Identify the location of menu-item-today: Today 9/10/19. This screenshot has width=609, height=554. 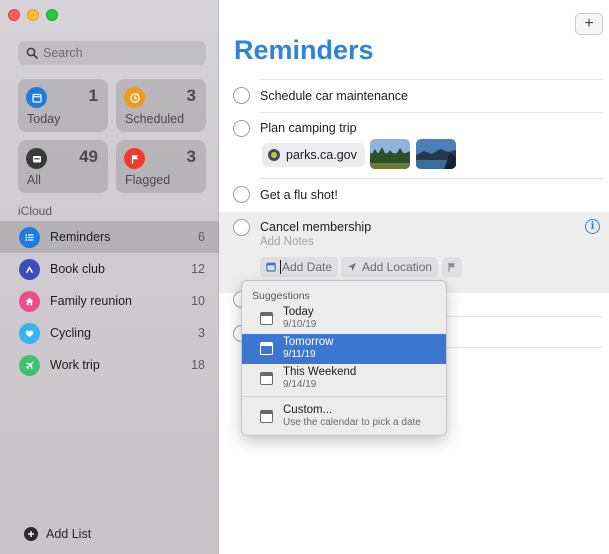
(344, 319).